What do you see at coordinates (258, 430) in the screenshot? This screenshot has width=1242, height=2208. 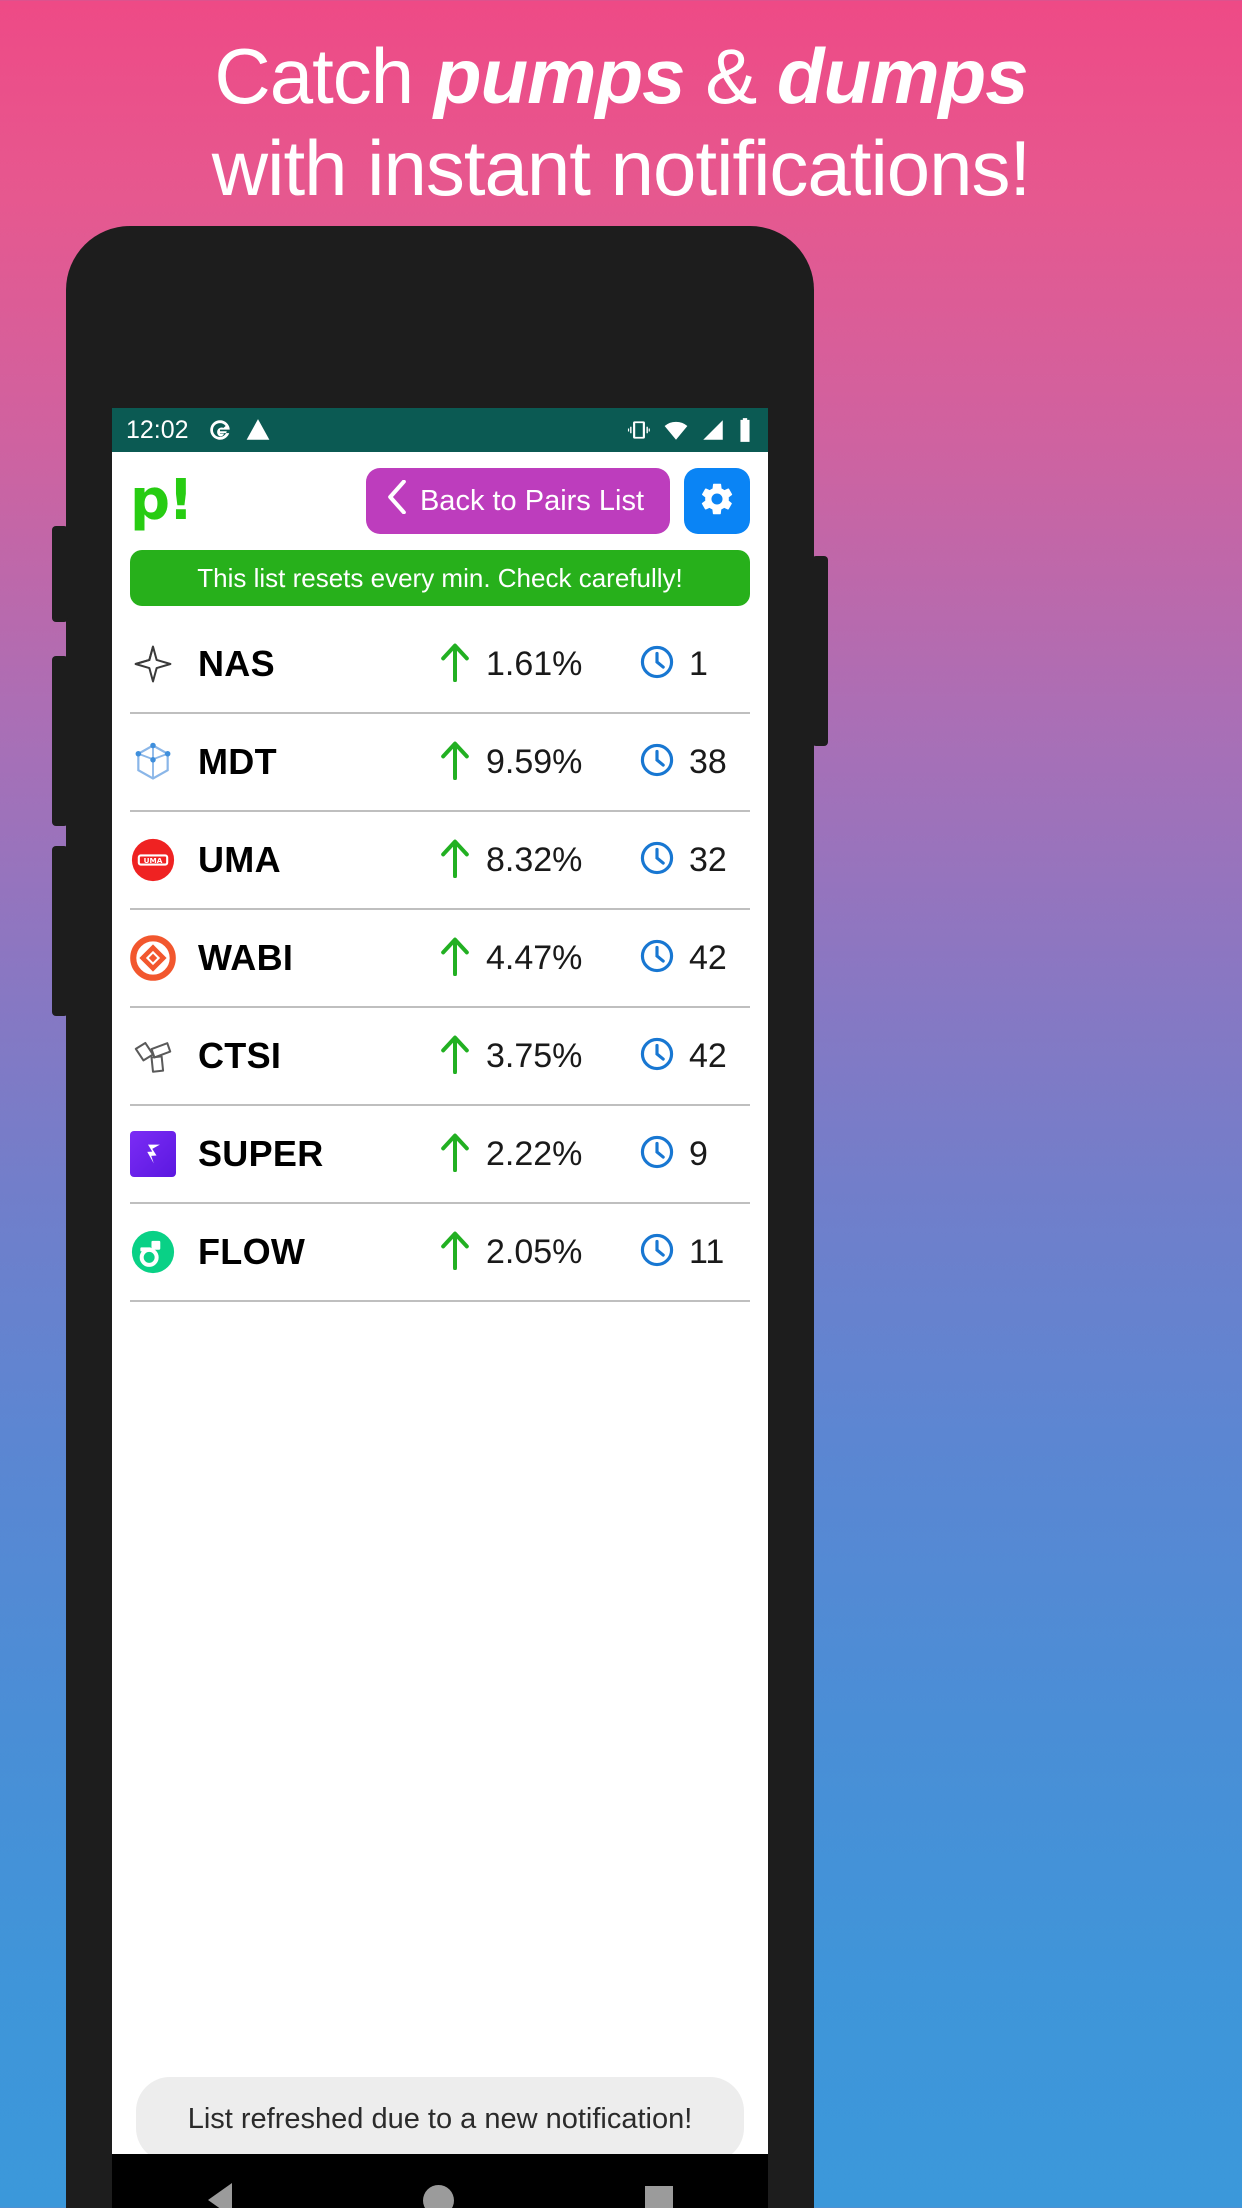 I see `warning-triangle-icon` at bounding box center [258, 430].